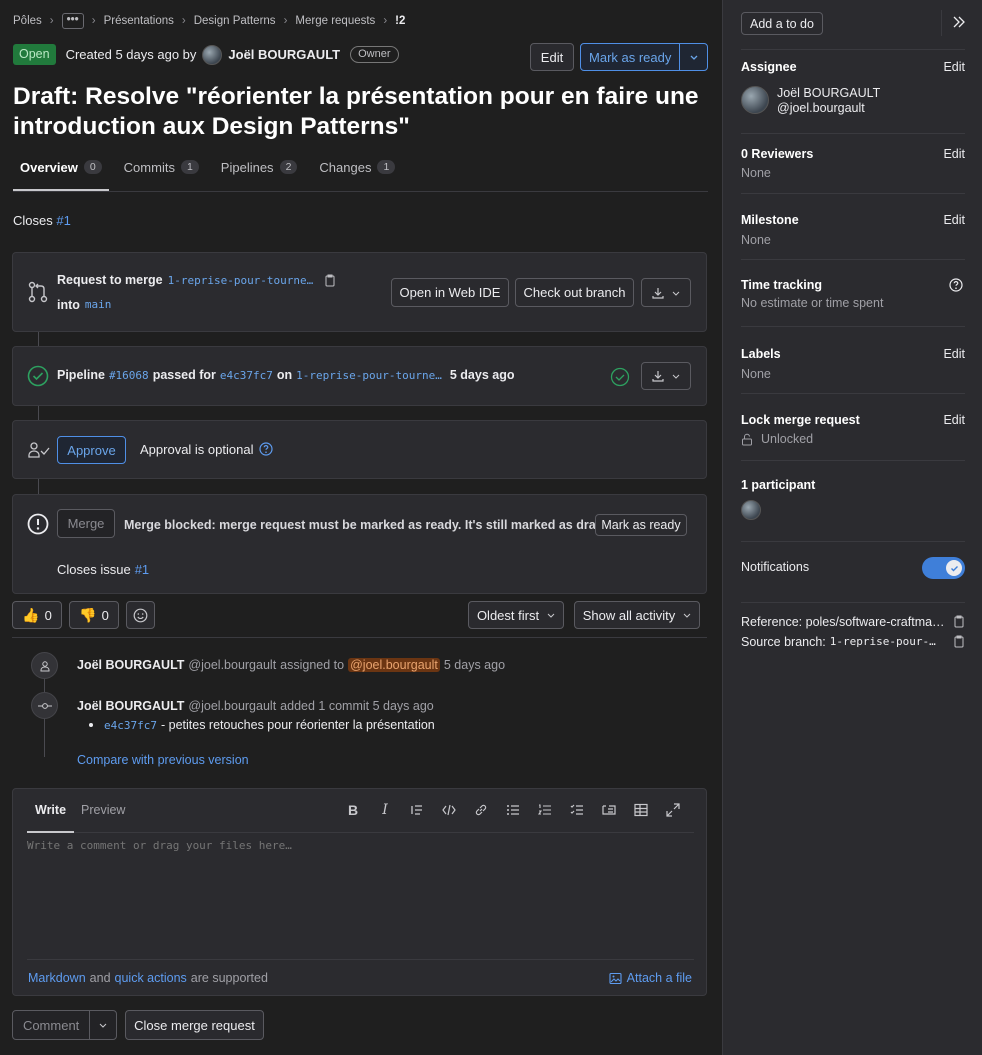 This screenshot has width=982, height=1055. What do you see at coordinates (666, 376) in the screenshot?
I see `artifacts-dropdown` at bounding box center [666, 376].